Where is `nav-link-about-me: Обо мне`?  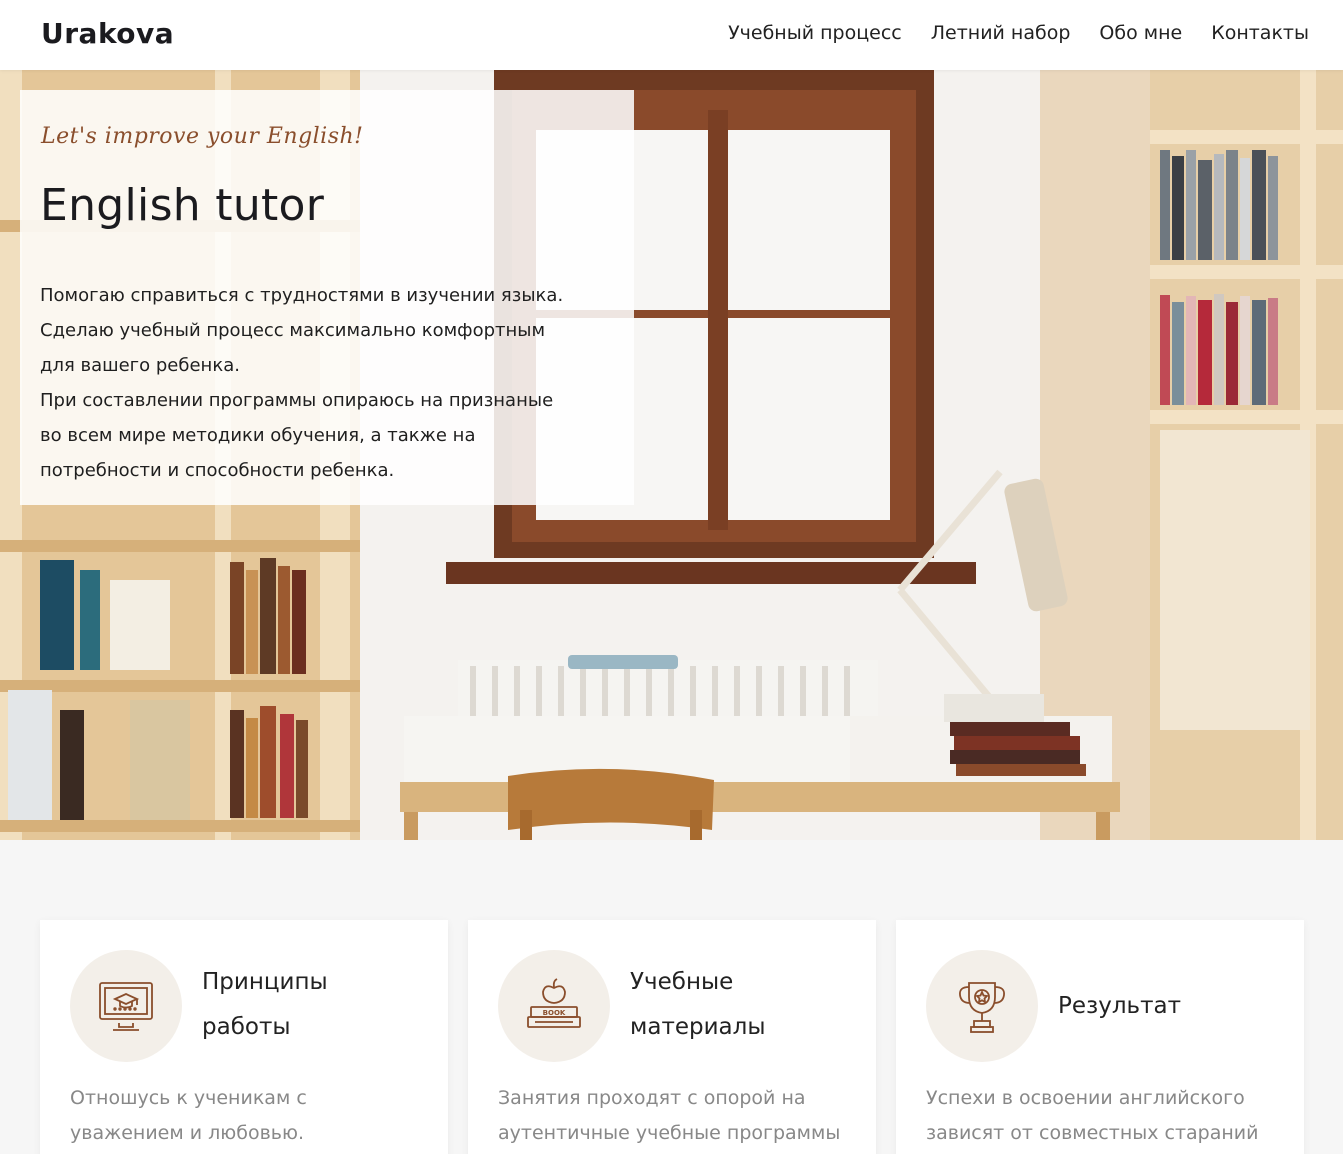
nav-link-about-me: Обо мне is located at coordinates (1140, 33).